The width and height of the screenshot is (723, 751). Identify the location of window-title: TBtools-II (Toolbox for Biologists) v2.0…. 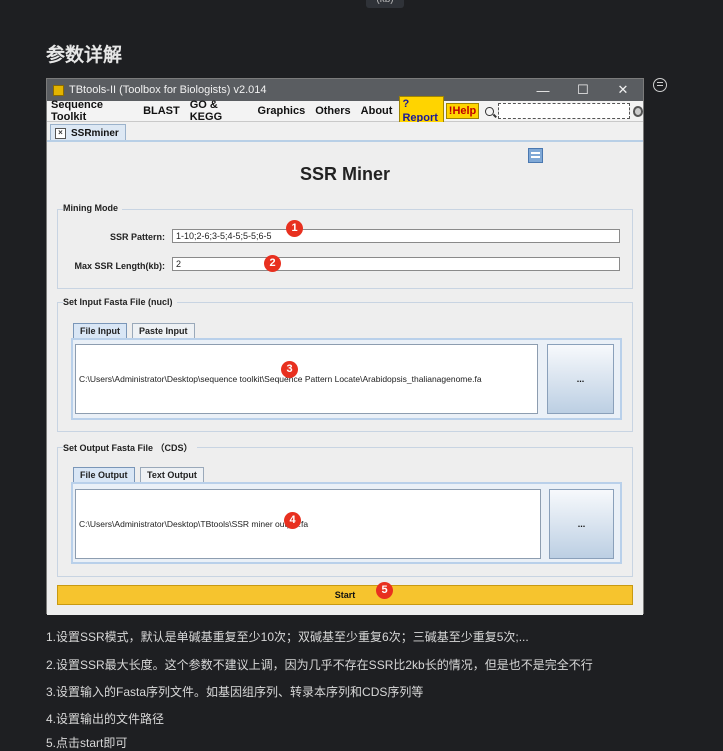
(168, 90).